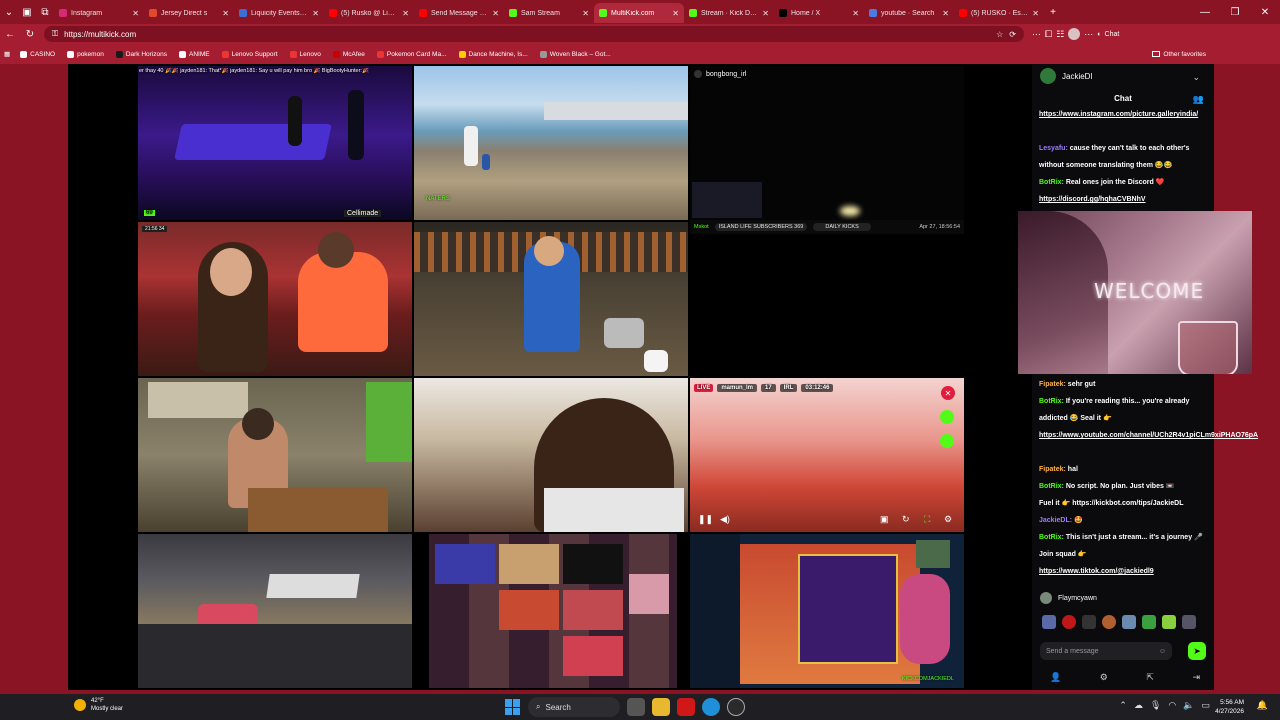  What do you see at coordinates (1265, 12) in the screenshot?
I see `close-window-icon: ✕` at bounding box center [1265, 12].